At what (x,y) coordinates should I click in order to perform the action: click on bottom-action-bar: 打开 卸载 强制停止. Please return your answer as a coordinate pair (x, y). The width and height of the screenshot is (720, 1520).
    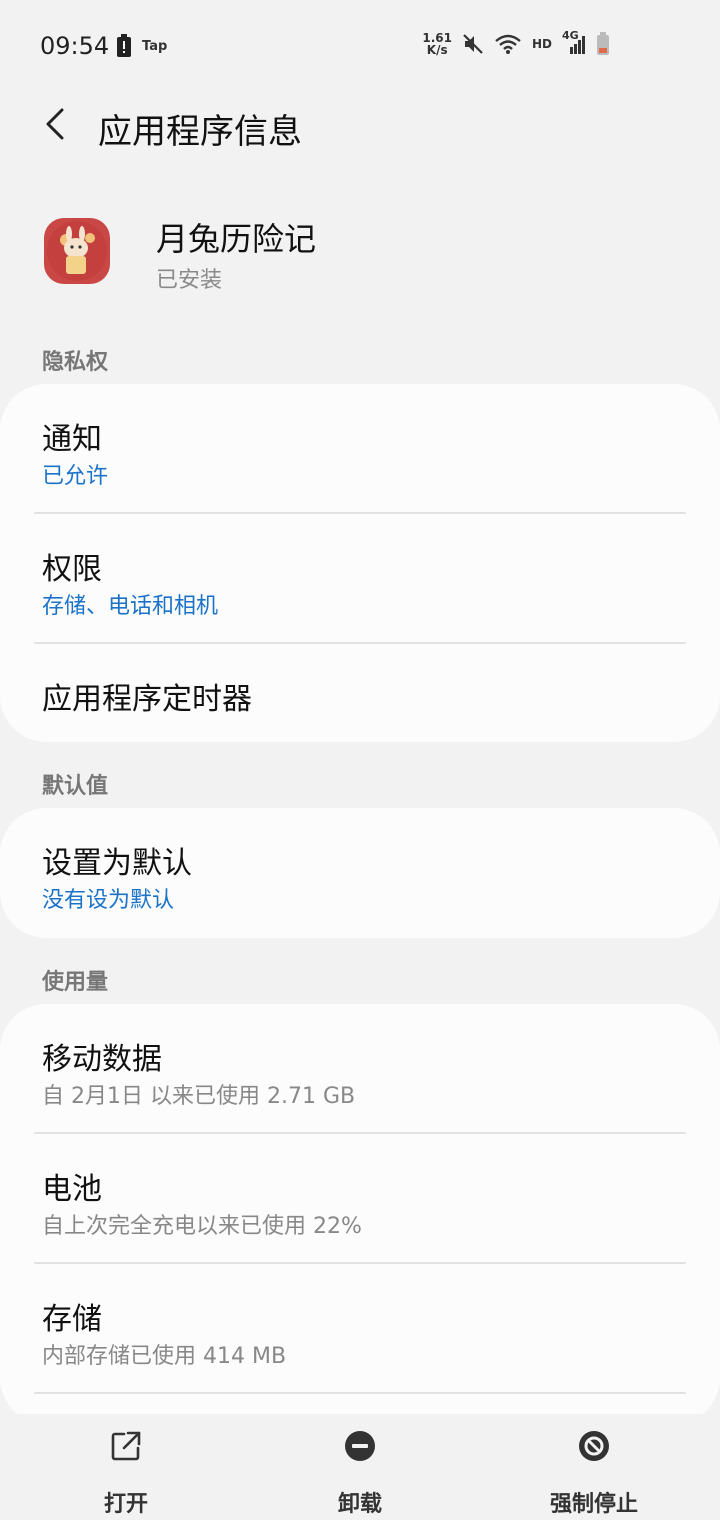
    Looking at the image, I should click on (360, 1467).